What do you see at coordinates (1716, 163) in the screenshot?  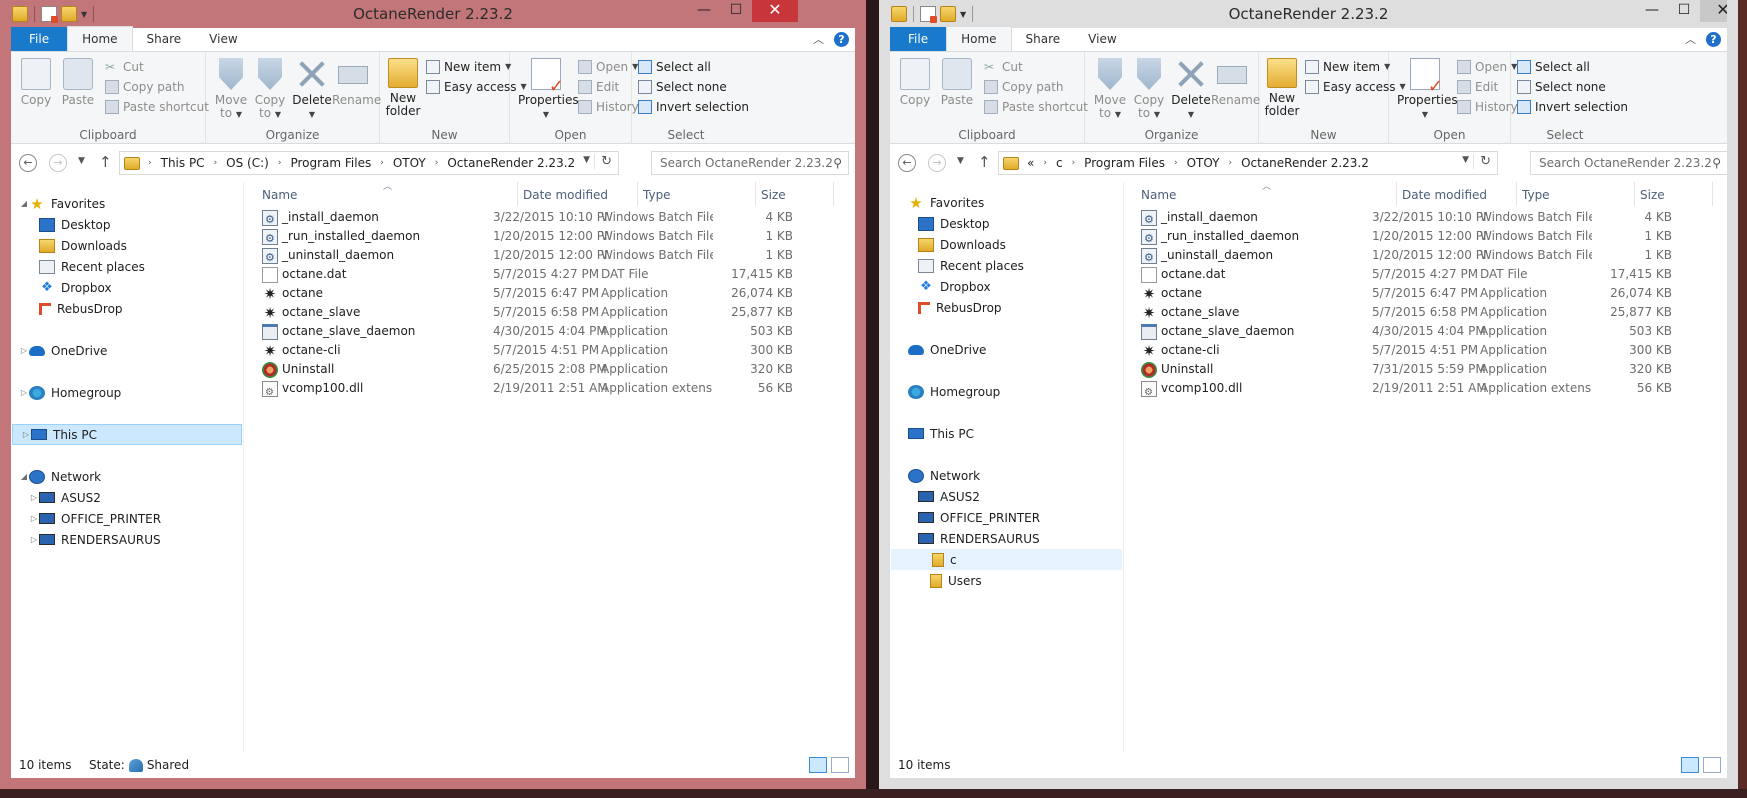 I see `search-icon: ⚲` at bounding box center [1716, 163].